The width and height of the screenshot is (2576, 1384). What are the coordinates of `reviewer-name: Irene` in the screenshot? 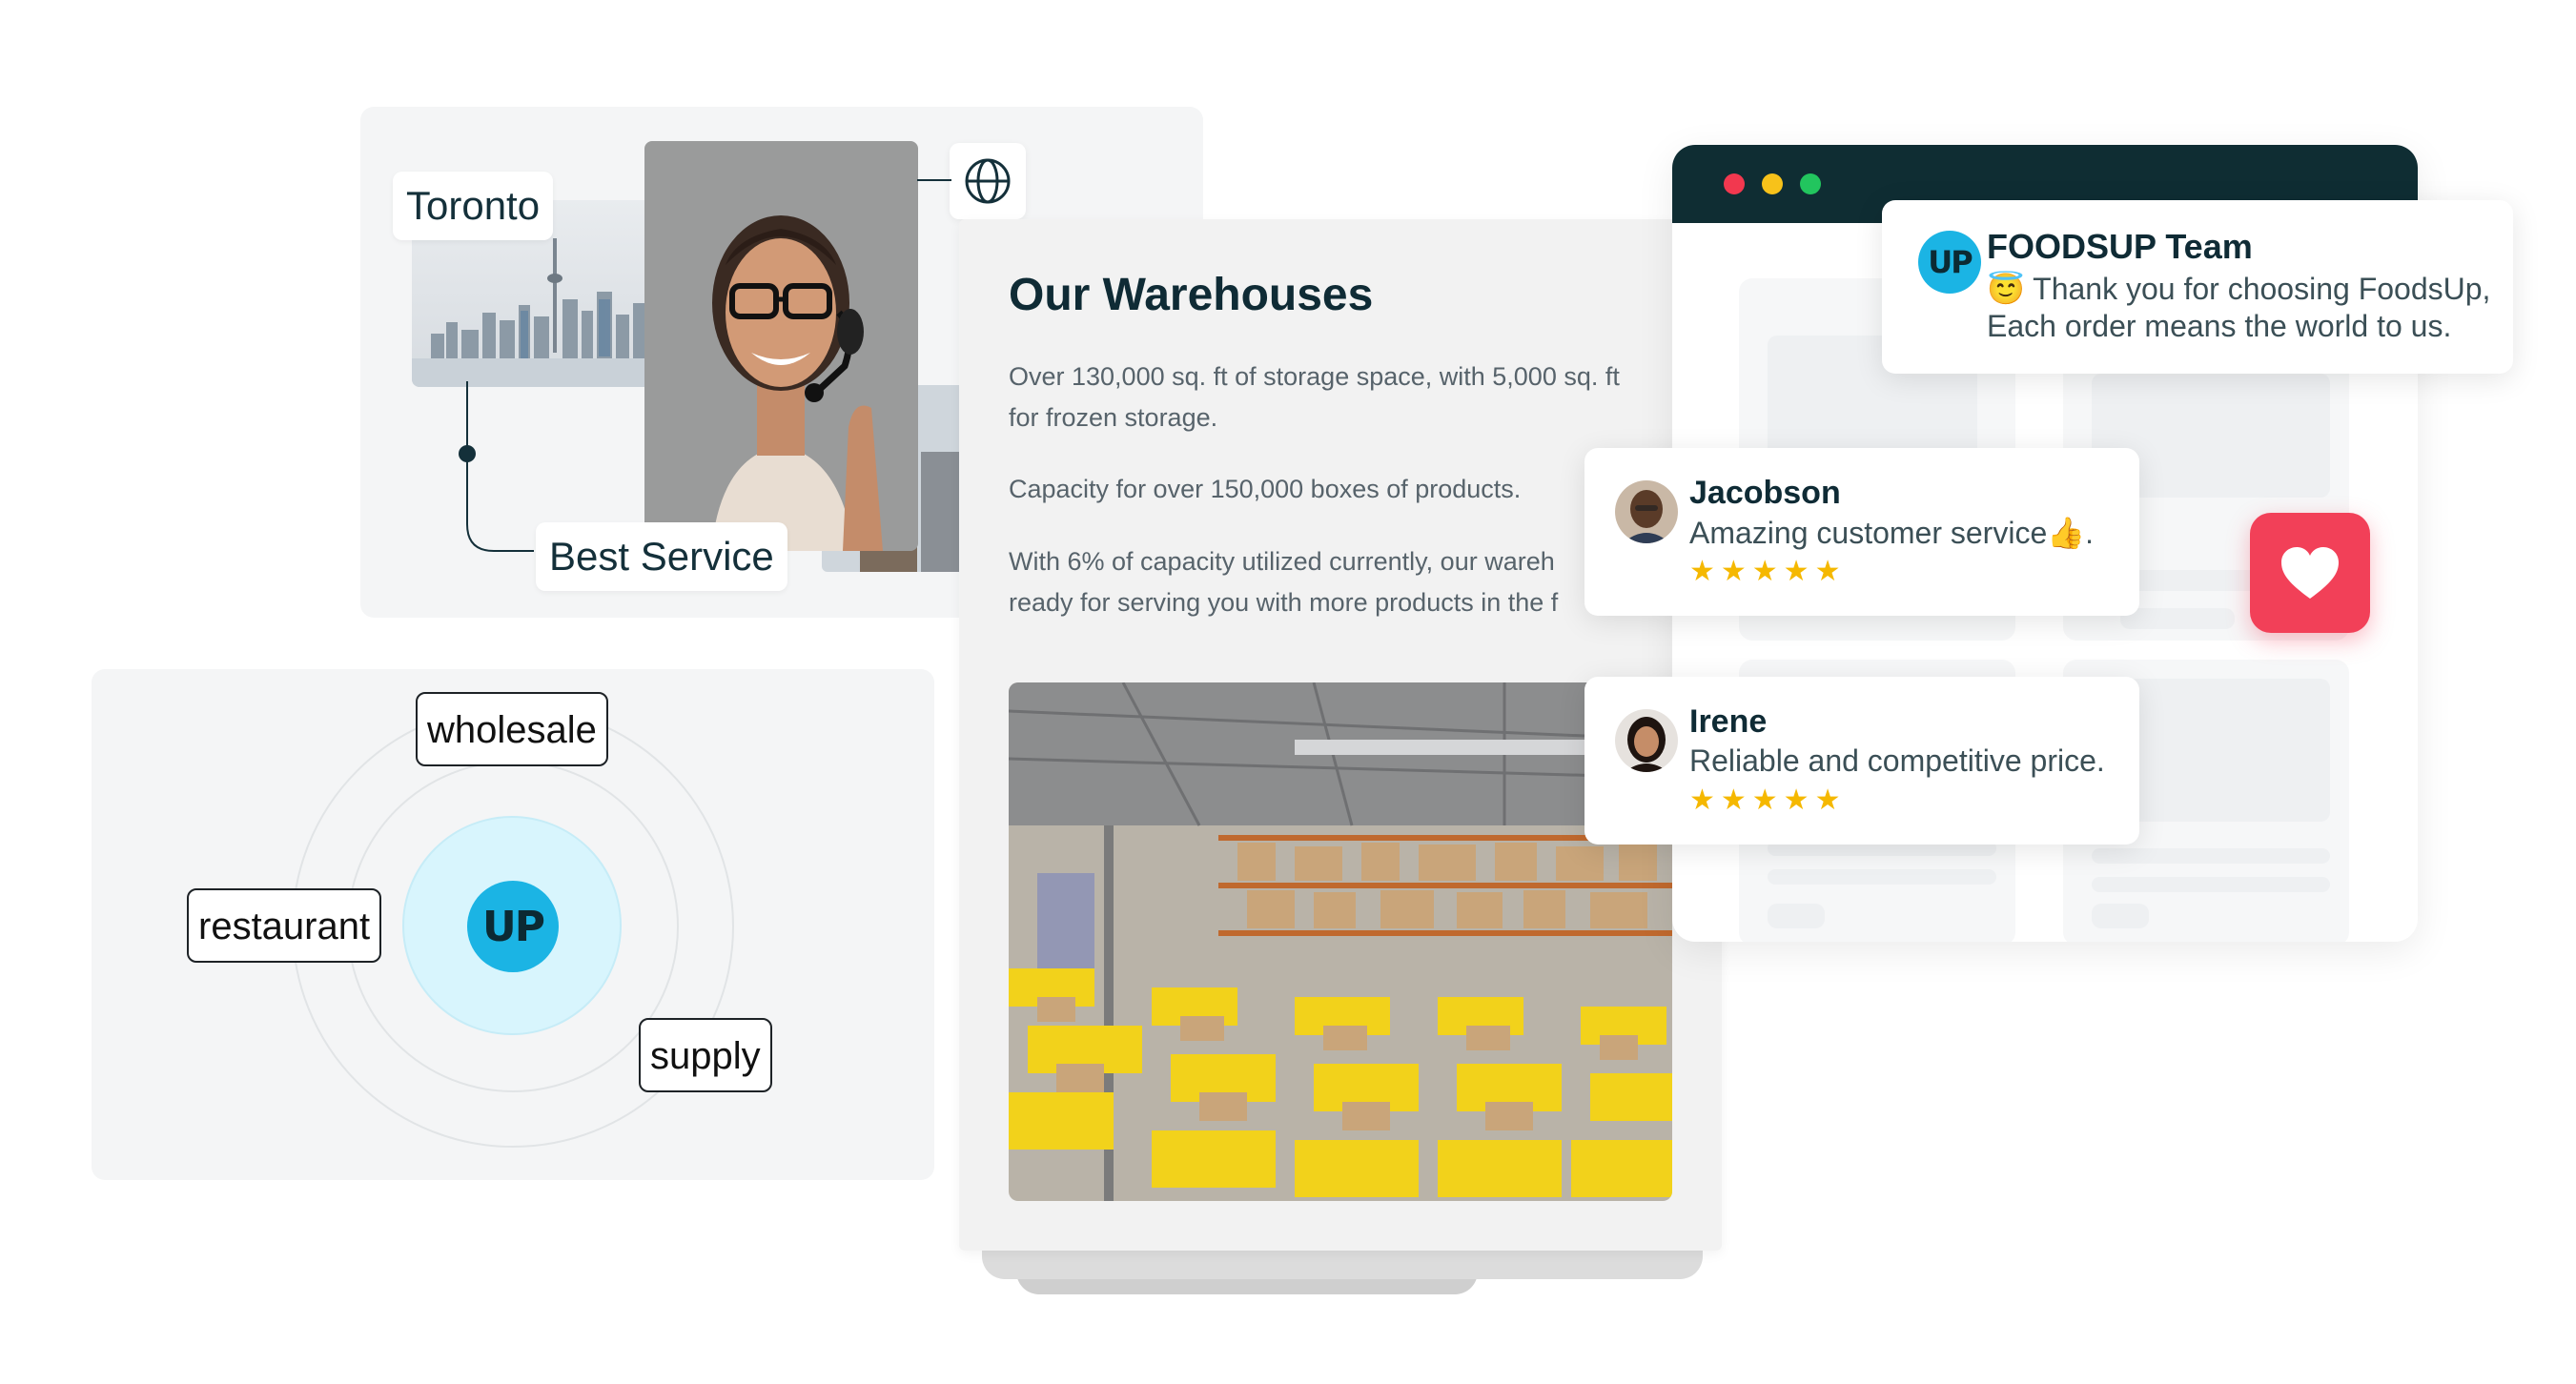 It's located at (1728, 721).